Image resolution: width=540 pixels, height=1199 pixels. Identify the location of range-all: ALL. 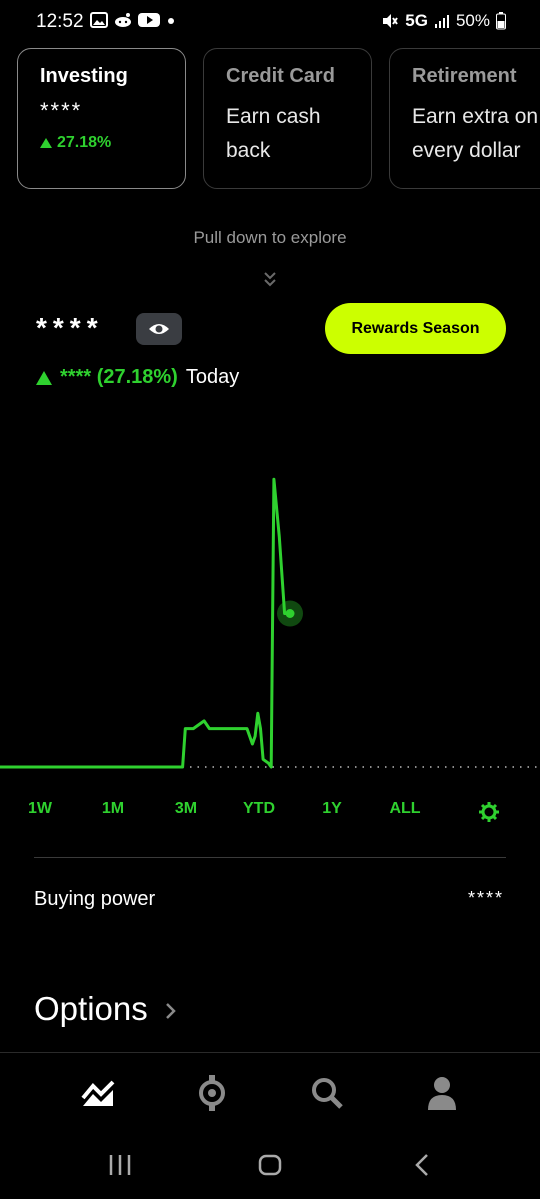
(404, 809).